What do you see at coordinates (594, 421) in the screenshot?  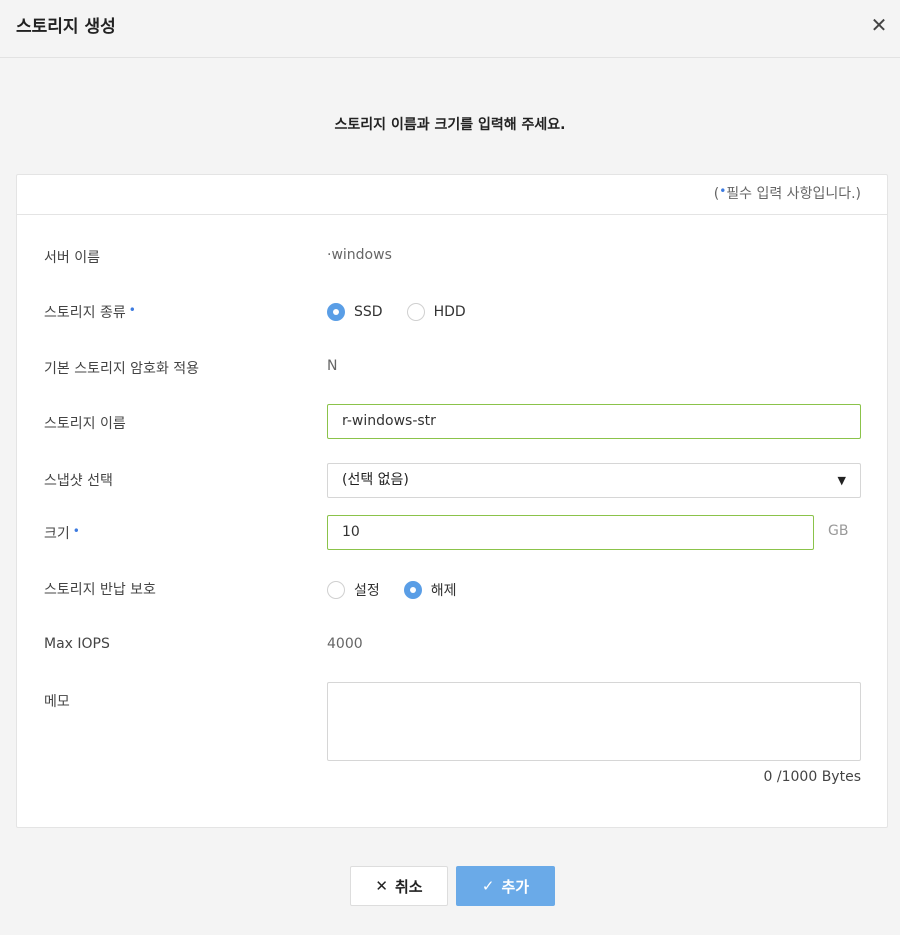 I see `storage-name-input: r-windows-str` at bounding box center [594, 421].